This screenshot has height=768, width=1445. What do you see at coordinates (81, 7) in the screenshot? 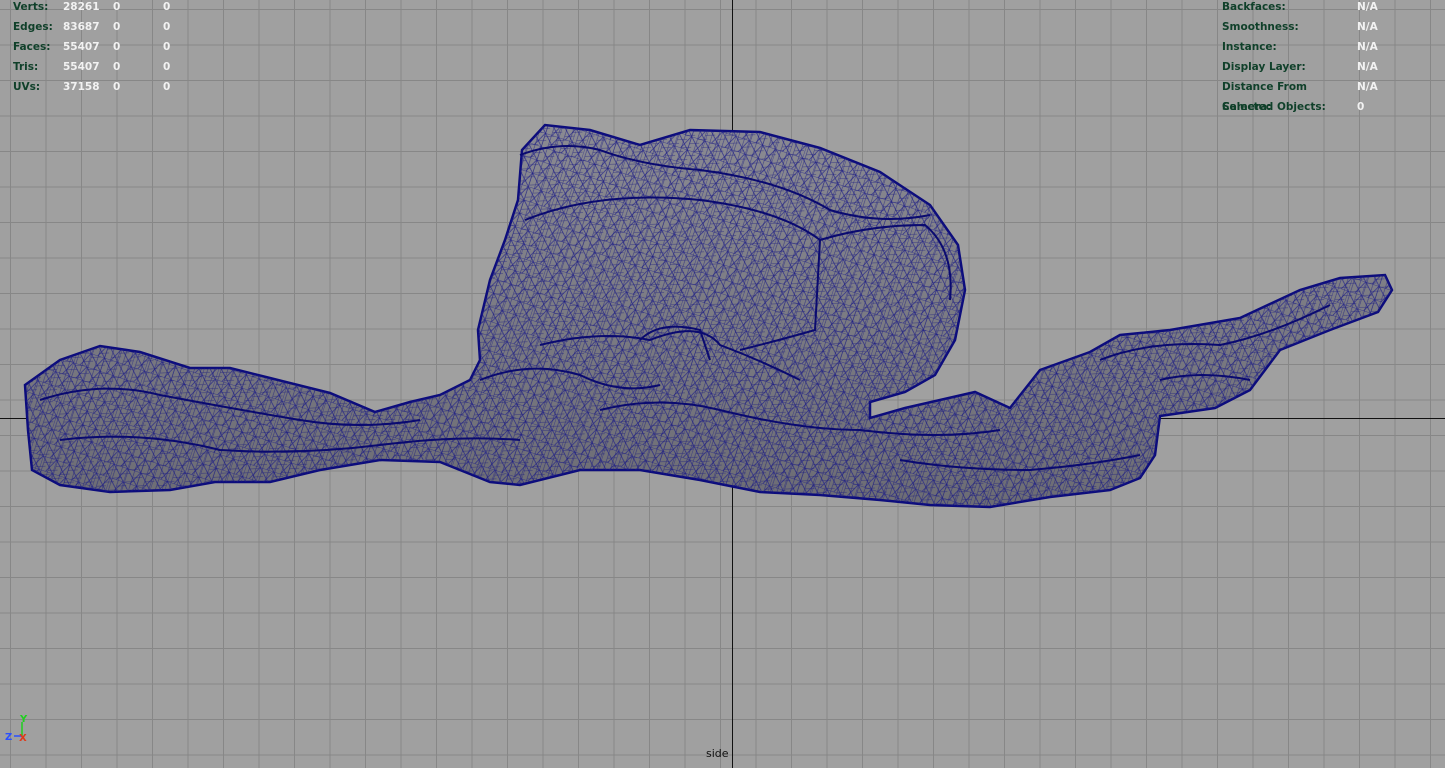
I see `stat-value: 28261` at bounding box center [81, 7].